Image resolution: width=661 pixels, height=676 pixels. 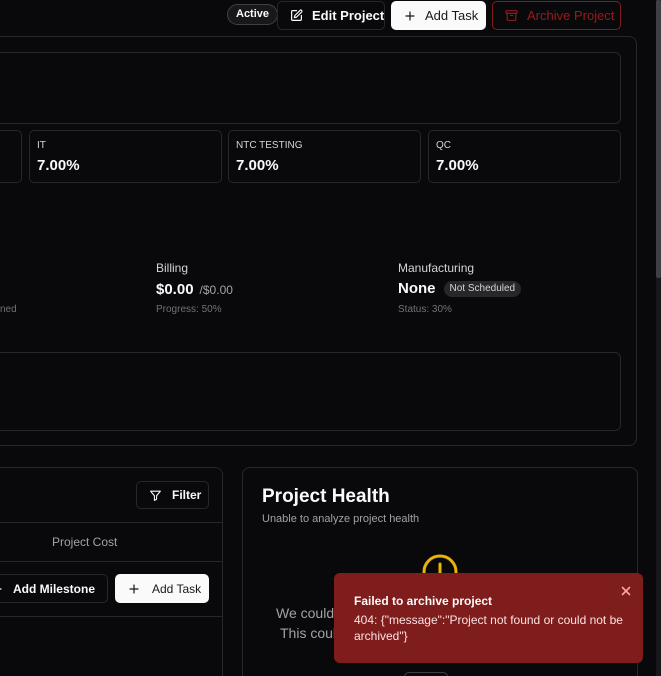 What do you see at coordinates (187, 495) in the screenshot?
I see `filter-label: Filter` at bounding box center [187, 495].